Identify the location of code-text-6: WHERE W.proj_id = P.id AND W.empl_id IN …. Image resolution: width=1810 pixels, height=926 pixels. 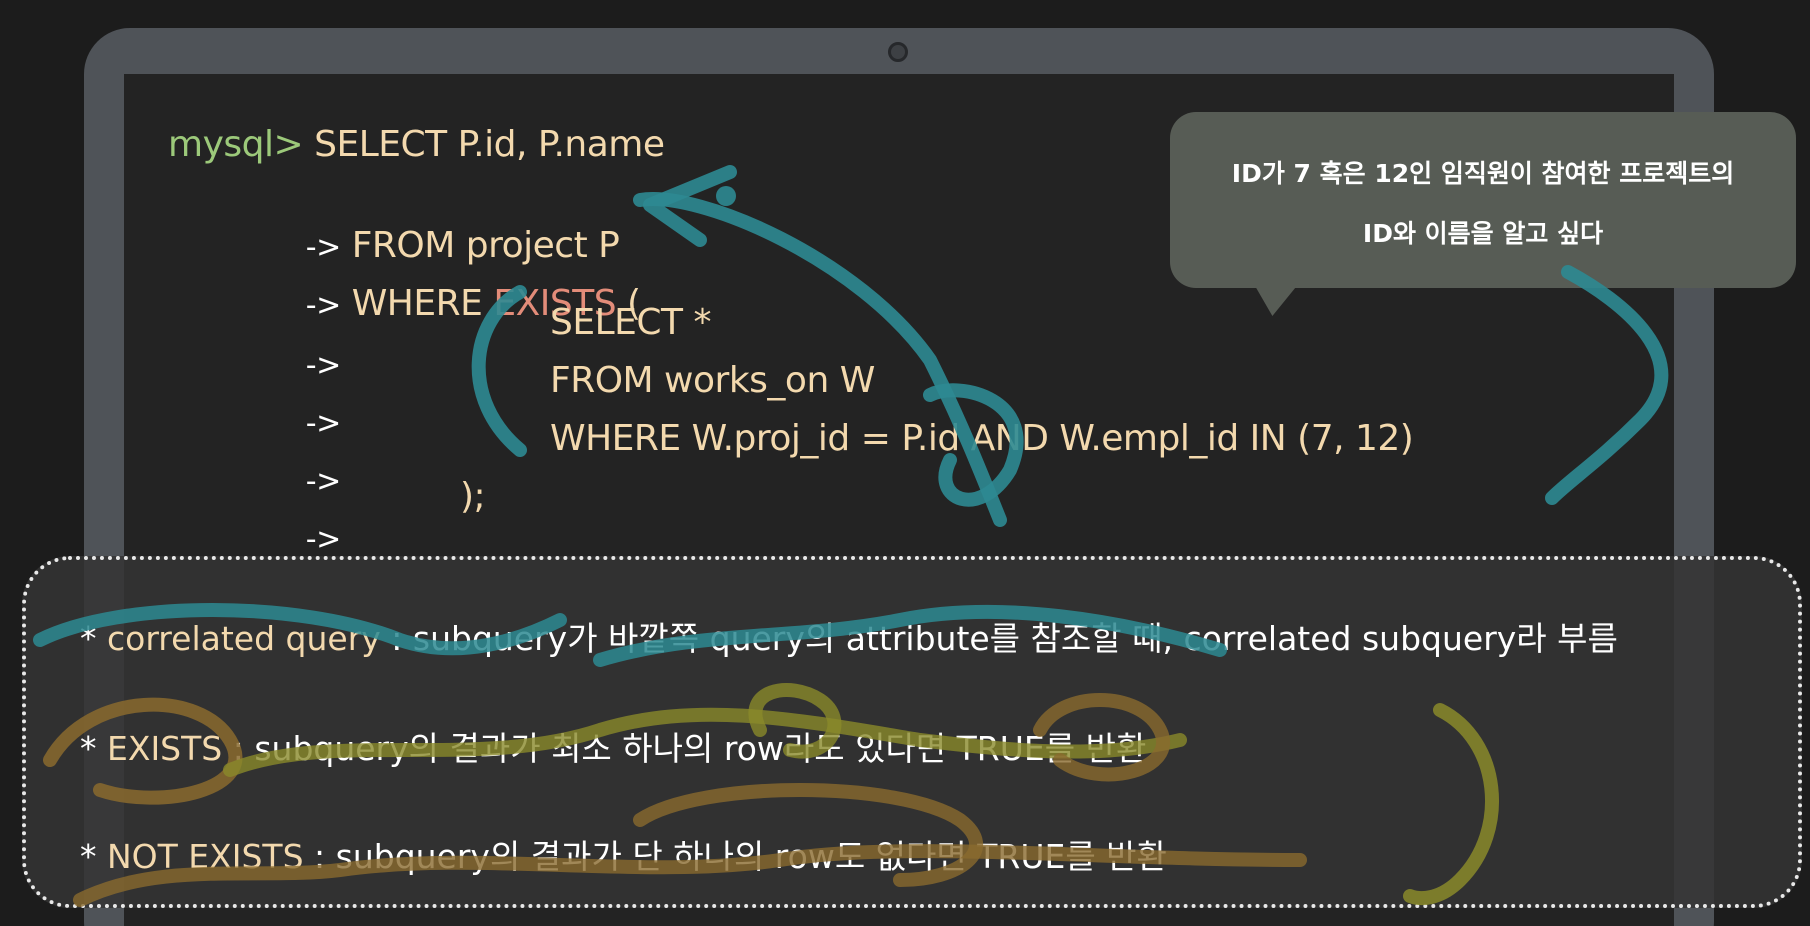
(982, 438).